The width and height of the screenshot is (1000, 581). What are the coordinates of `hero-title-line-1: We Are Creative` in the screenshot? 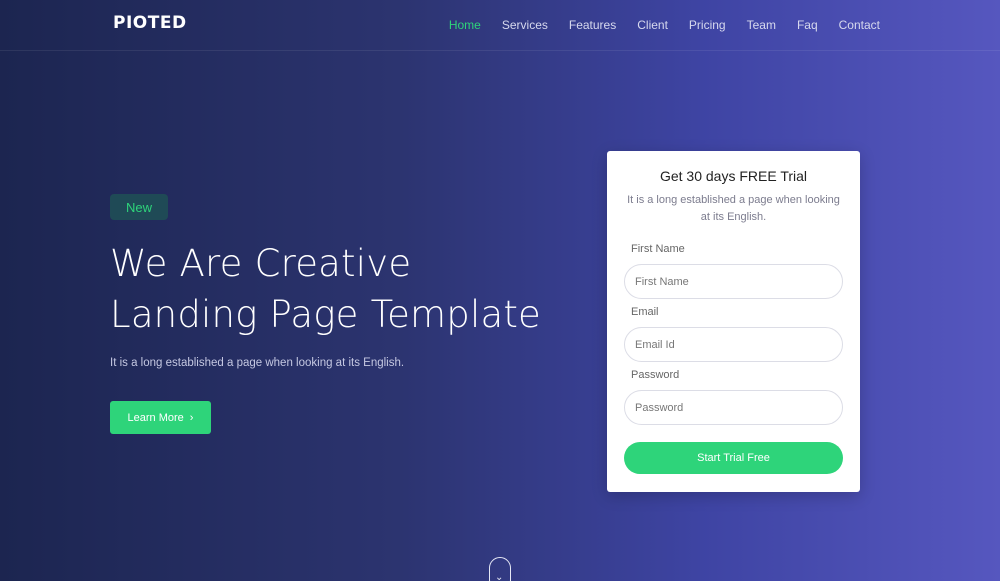 It's located at (261, 263).